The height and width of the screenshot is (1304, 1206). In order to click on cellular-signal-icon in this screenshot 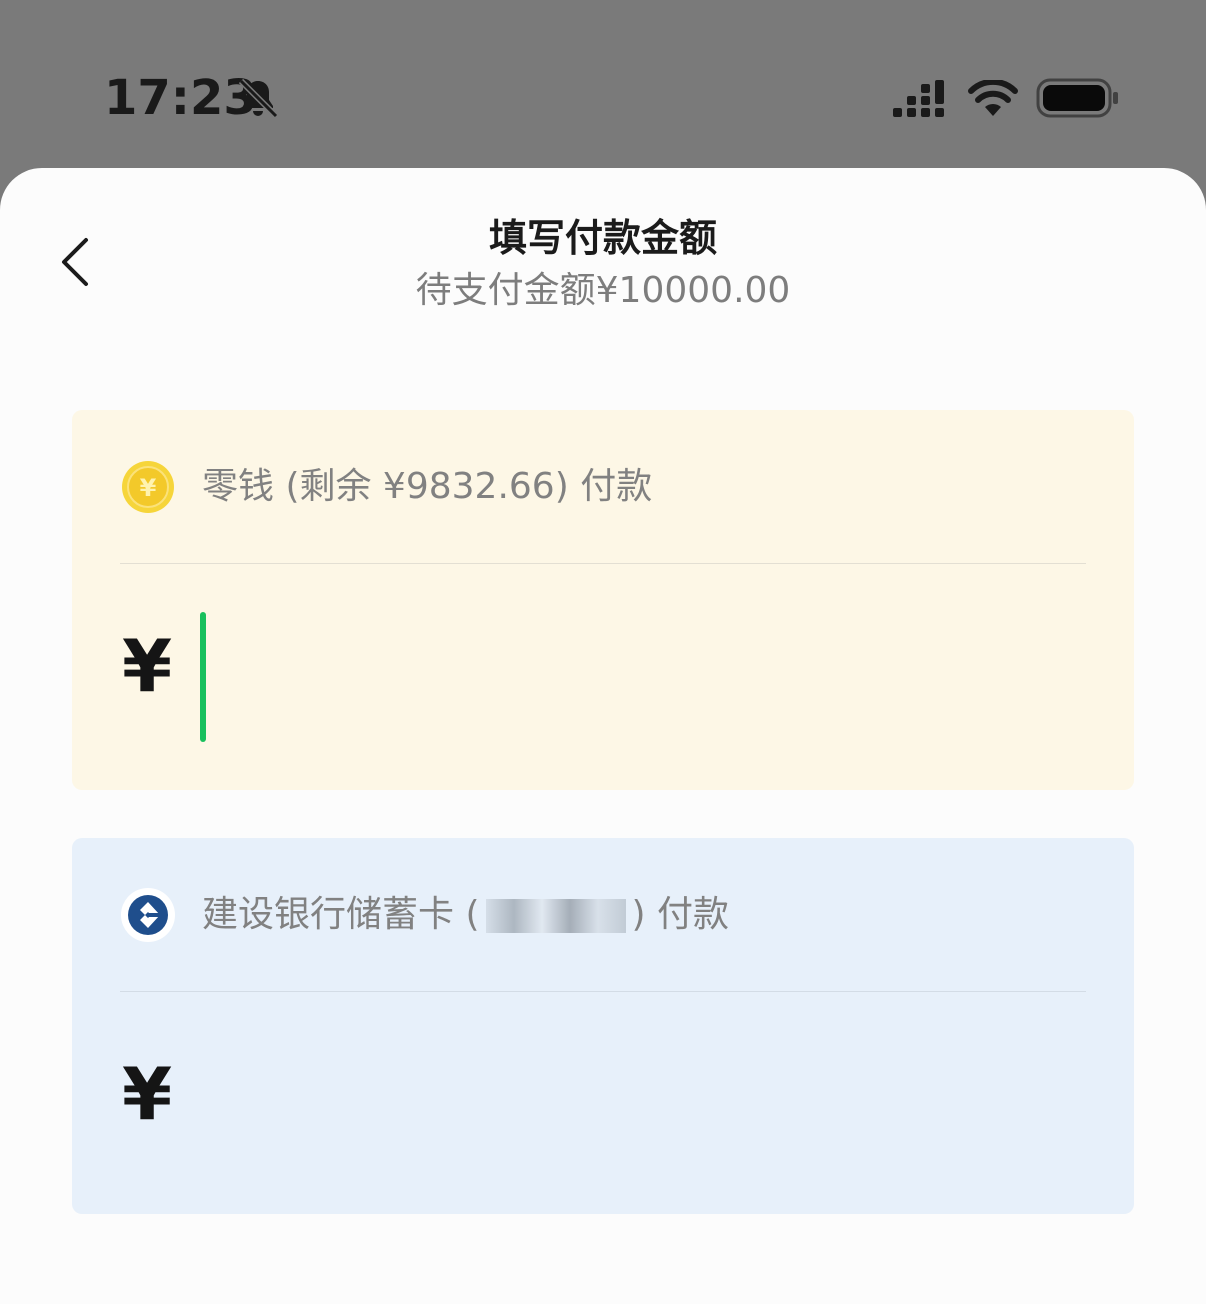, I will do `click(918, 98)`.